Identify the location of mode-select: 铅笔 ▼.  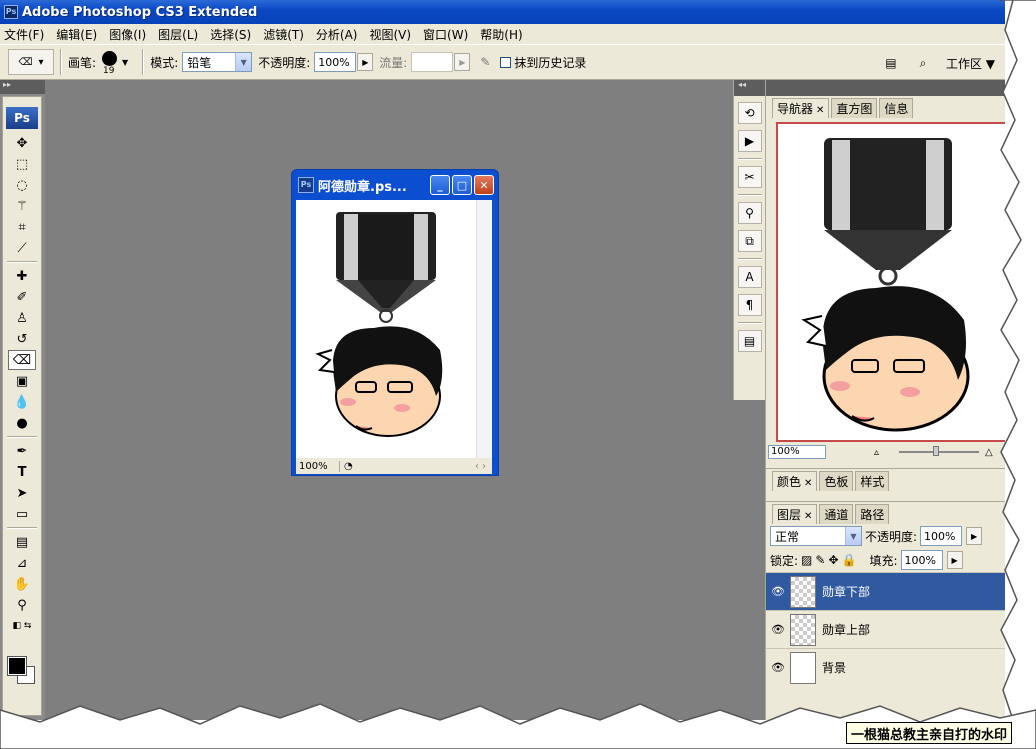
(217, 62).